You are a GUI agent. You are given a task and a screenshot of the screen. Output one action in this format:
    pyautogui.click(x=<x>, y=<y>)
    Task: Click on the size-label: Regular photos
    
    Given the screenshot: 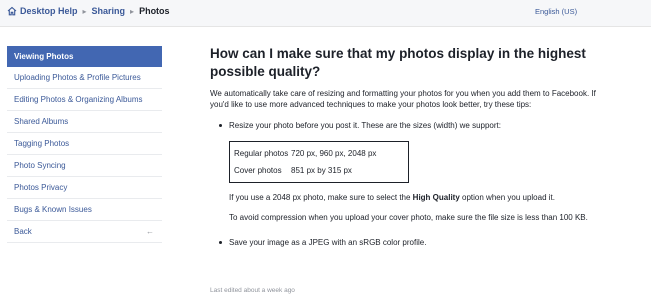 What is the action you would take?
    pyautogui.click(x=261, y=153)
    